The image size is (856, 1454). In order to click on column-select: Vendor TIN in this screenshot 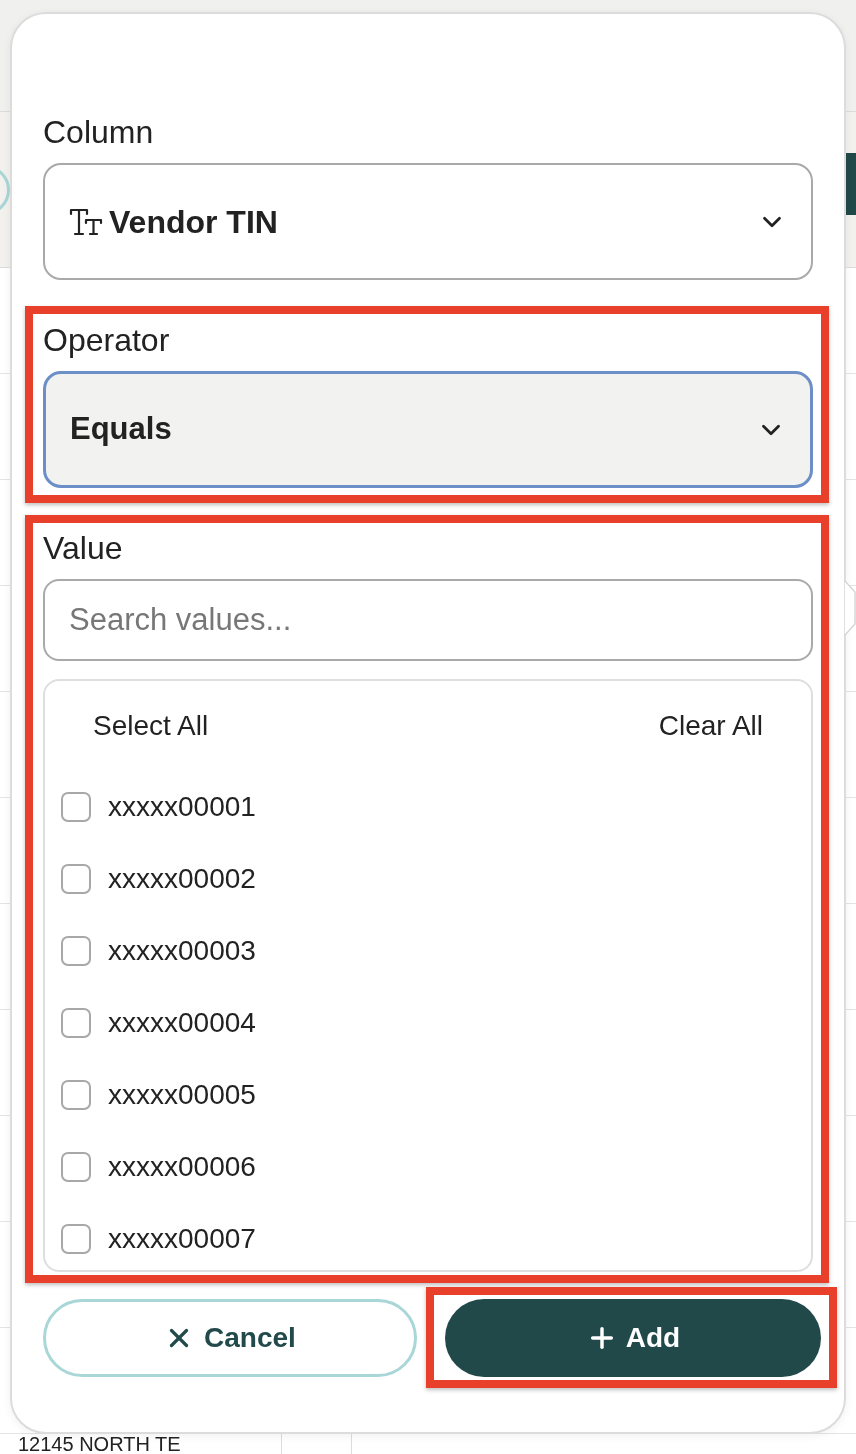, I will do `click(428, 221)`.